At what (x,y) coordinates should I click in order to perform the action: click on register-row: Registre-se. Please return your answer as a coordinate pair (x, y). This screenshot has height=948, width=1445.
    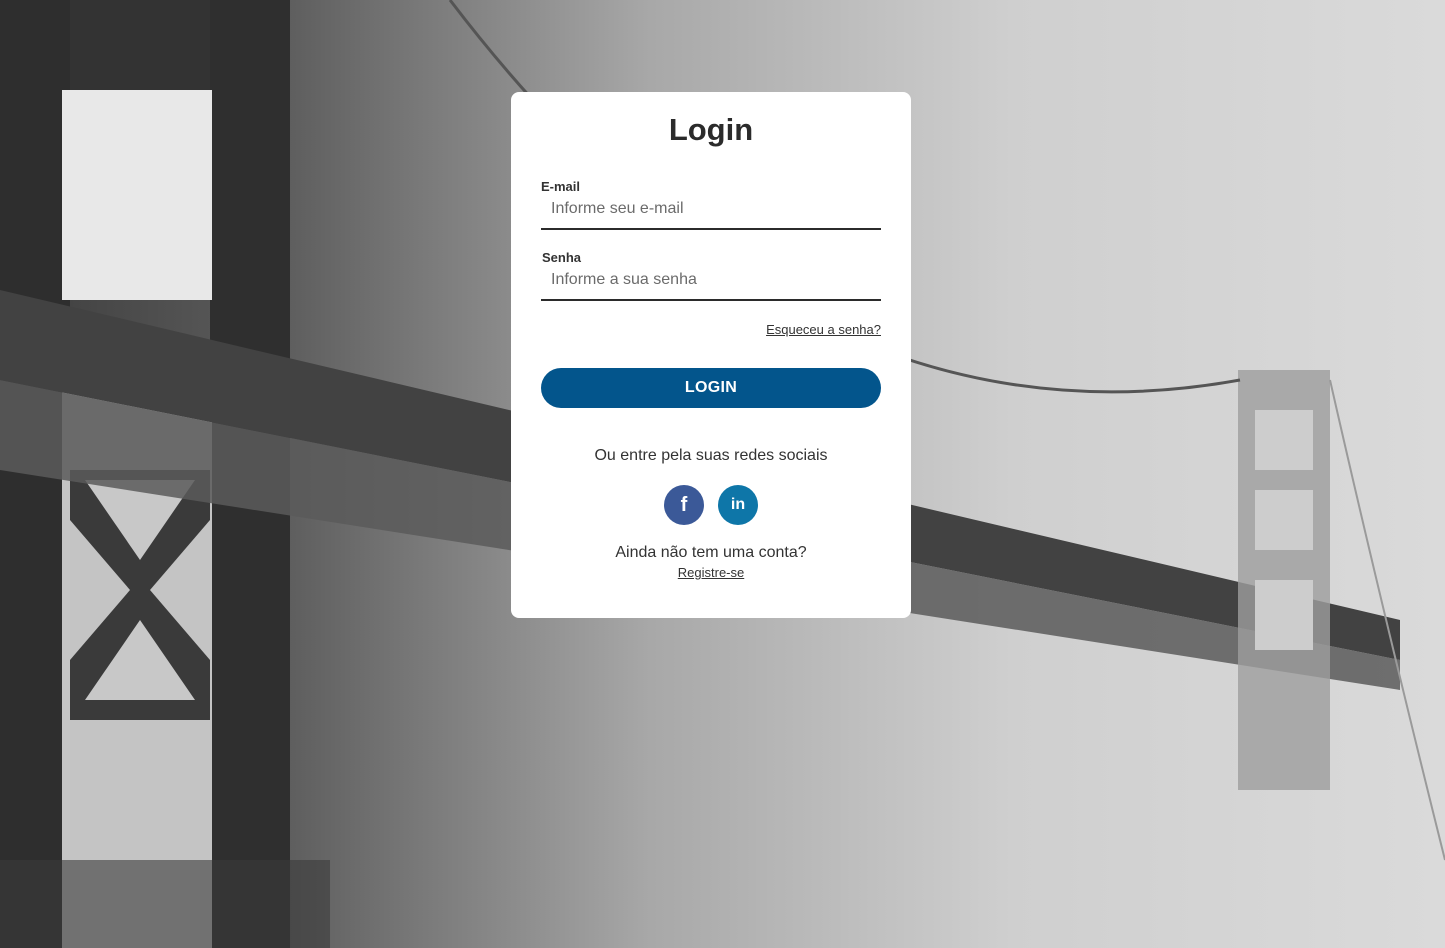
    Looking at the image, I should click on (711, 573).